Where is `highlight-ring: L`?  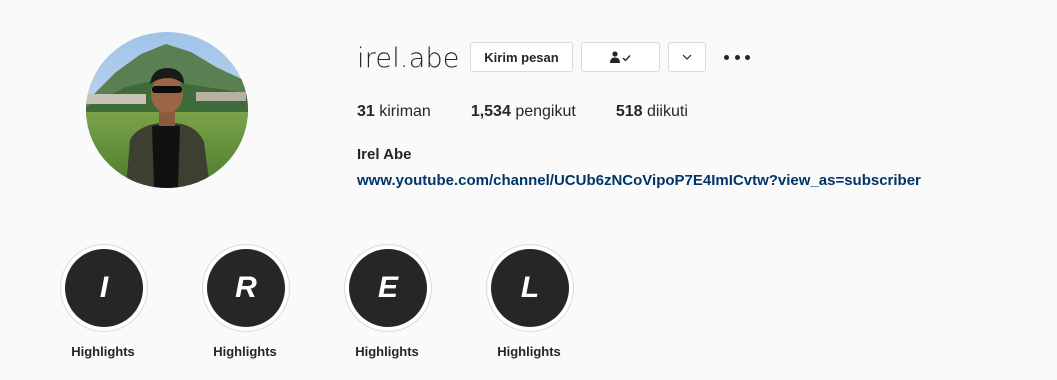
highlight-ring: L is located at coordinates (530, 288).